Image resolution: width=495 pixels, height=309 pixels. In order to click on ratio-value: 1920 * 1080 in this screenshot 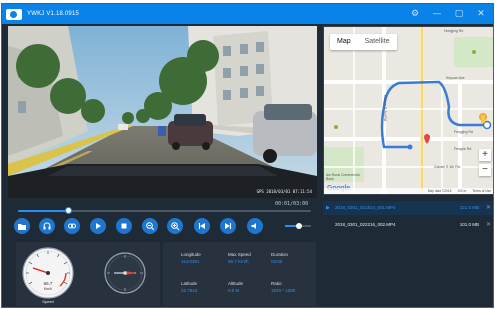, I will do `click(283, 290)`.